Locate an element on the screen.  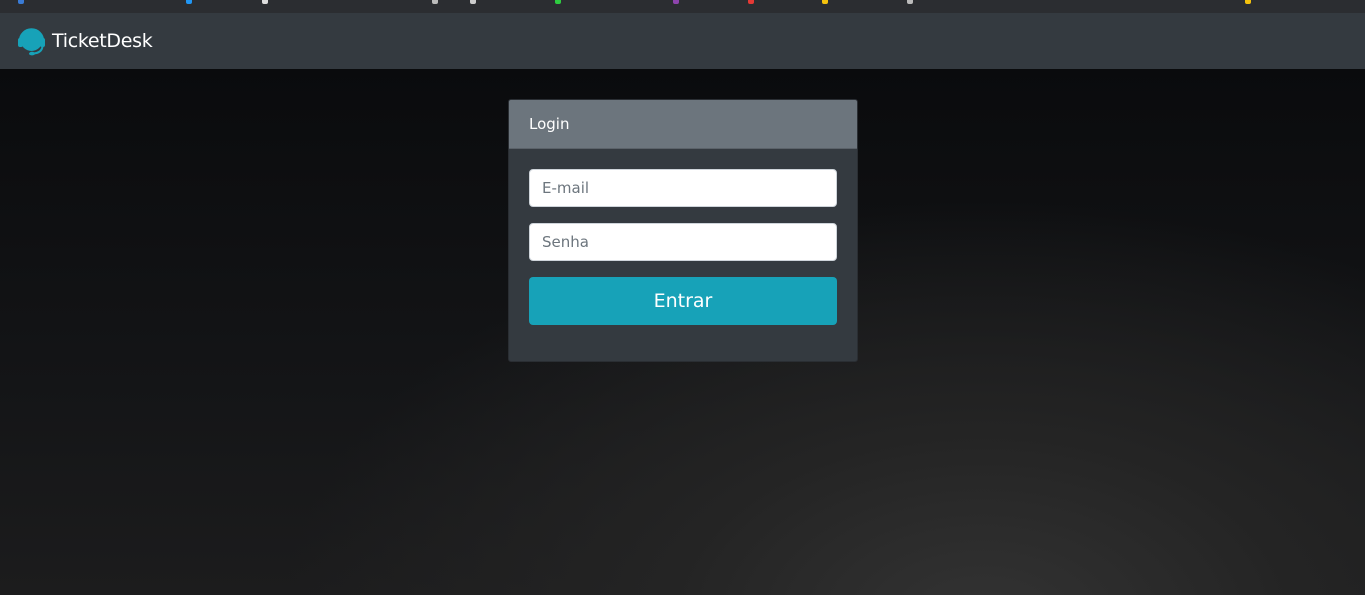
brand-link: TicketDesk is located at coordinates (85, 41).